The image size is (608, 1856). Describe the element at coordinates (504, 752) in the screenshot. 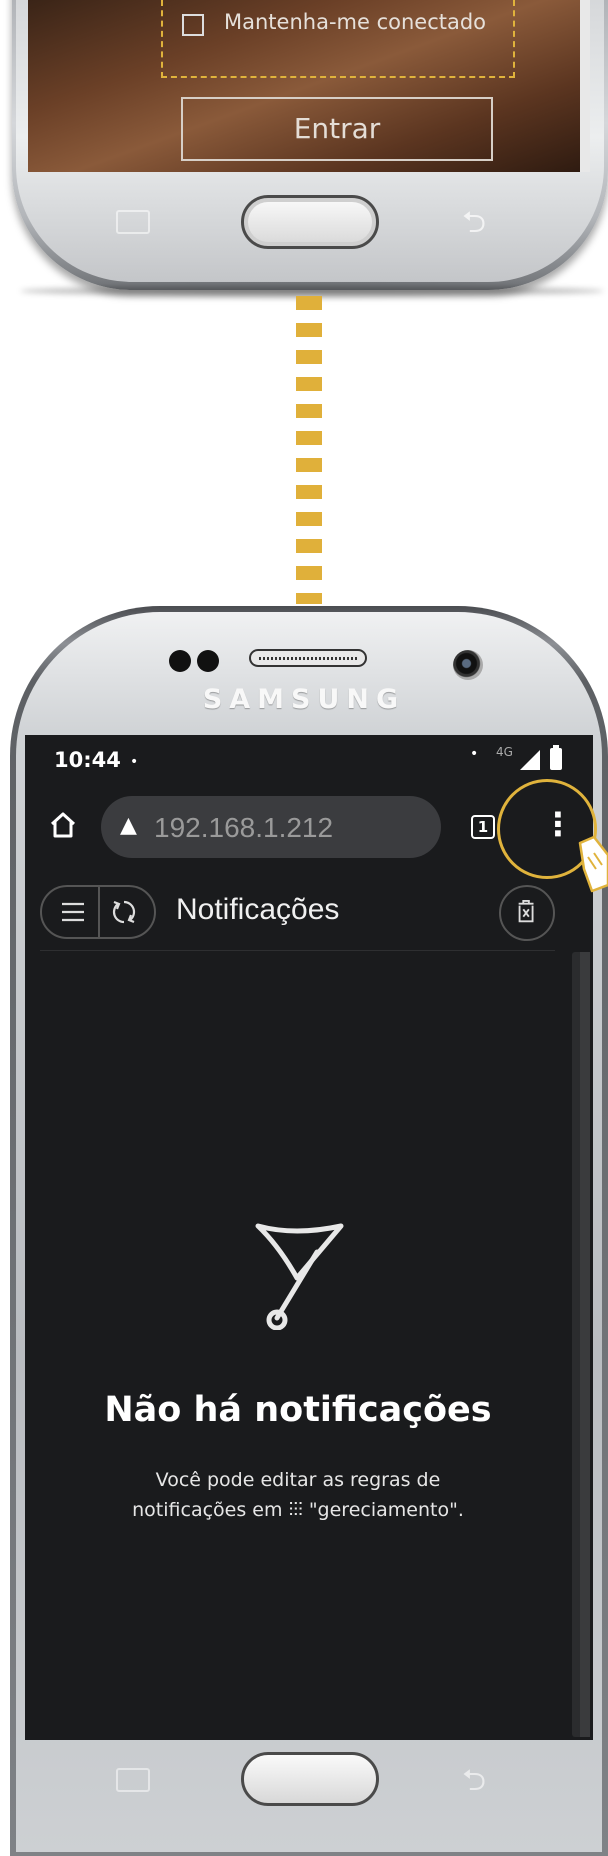

I see `network-type: 4G` at that location.